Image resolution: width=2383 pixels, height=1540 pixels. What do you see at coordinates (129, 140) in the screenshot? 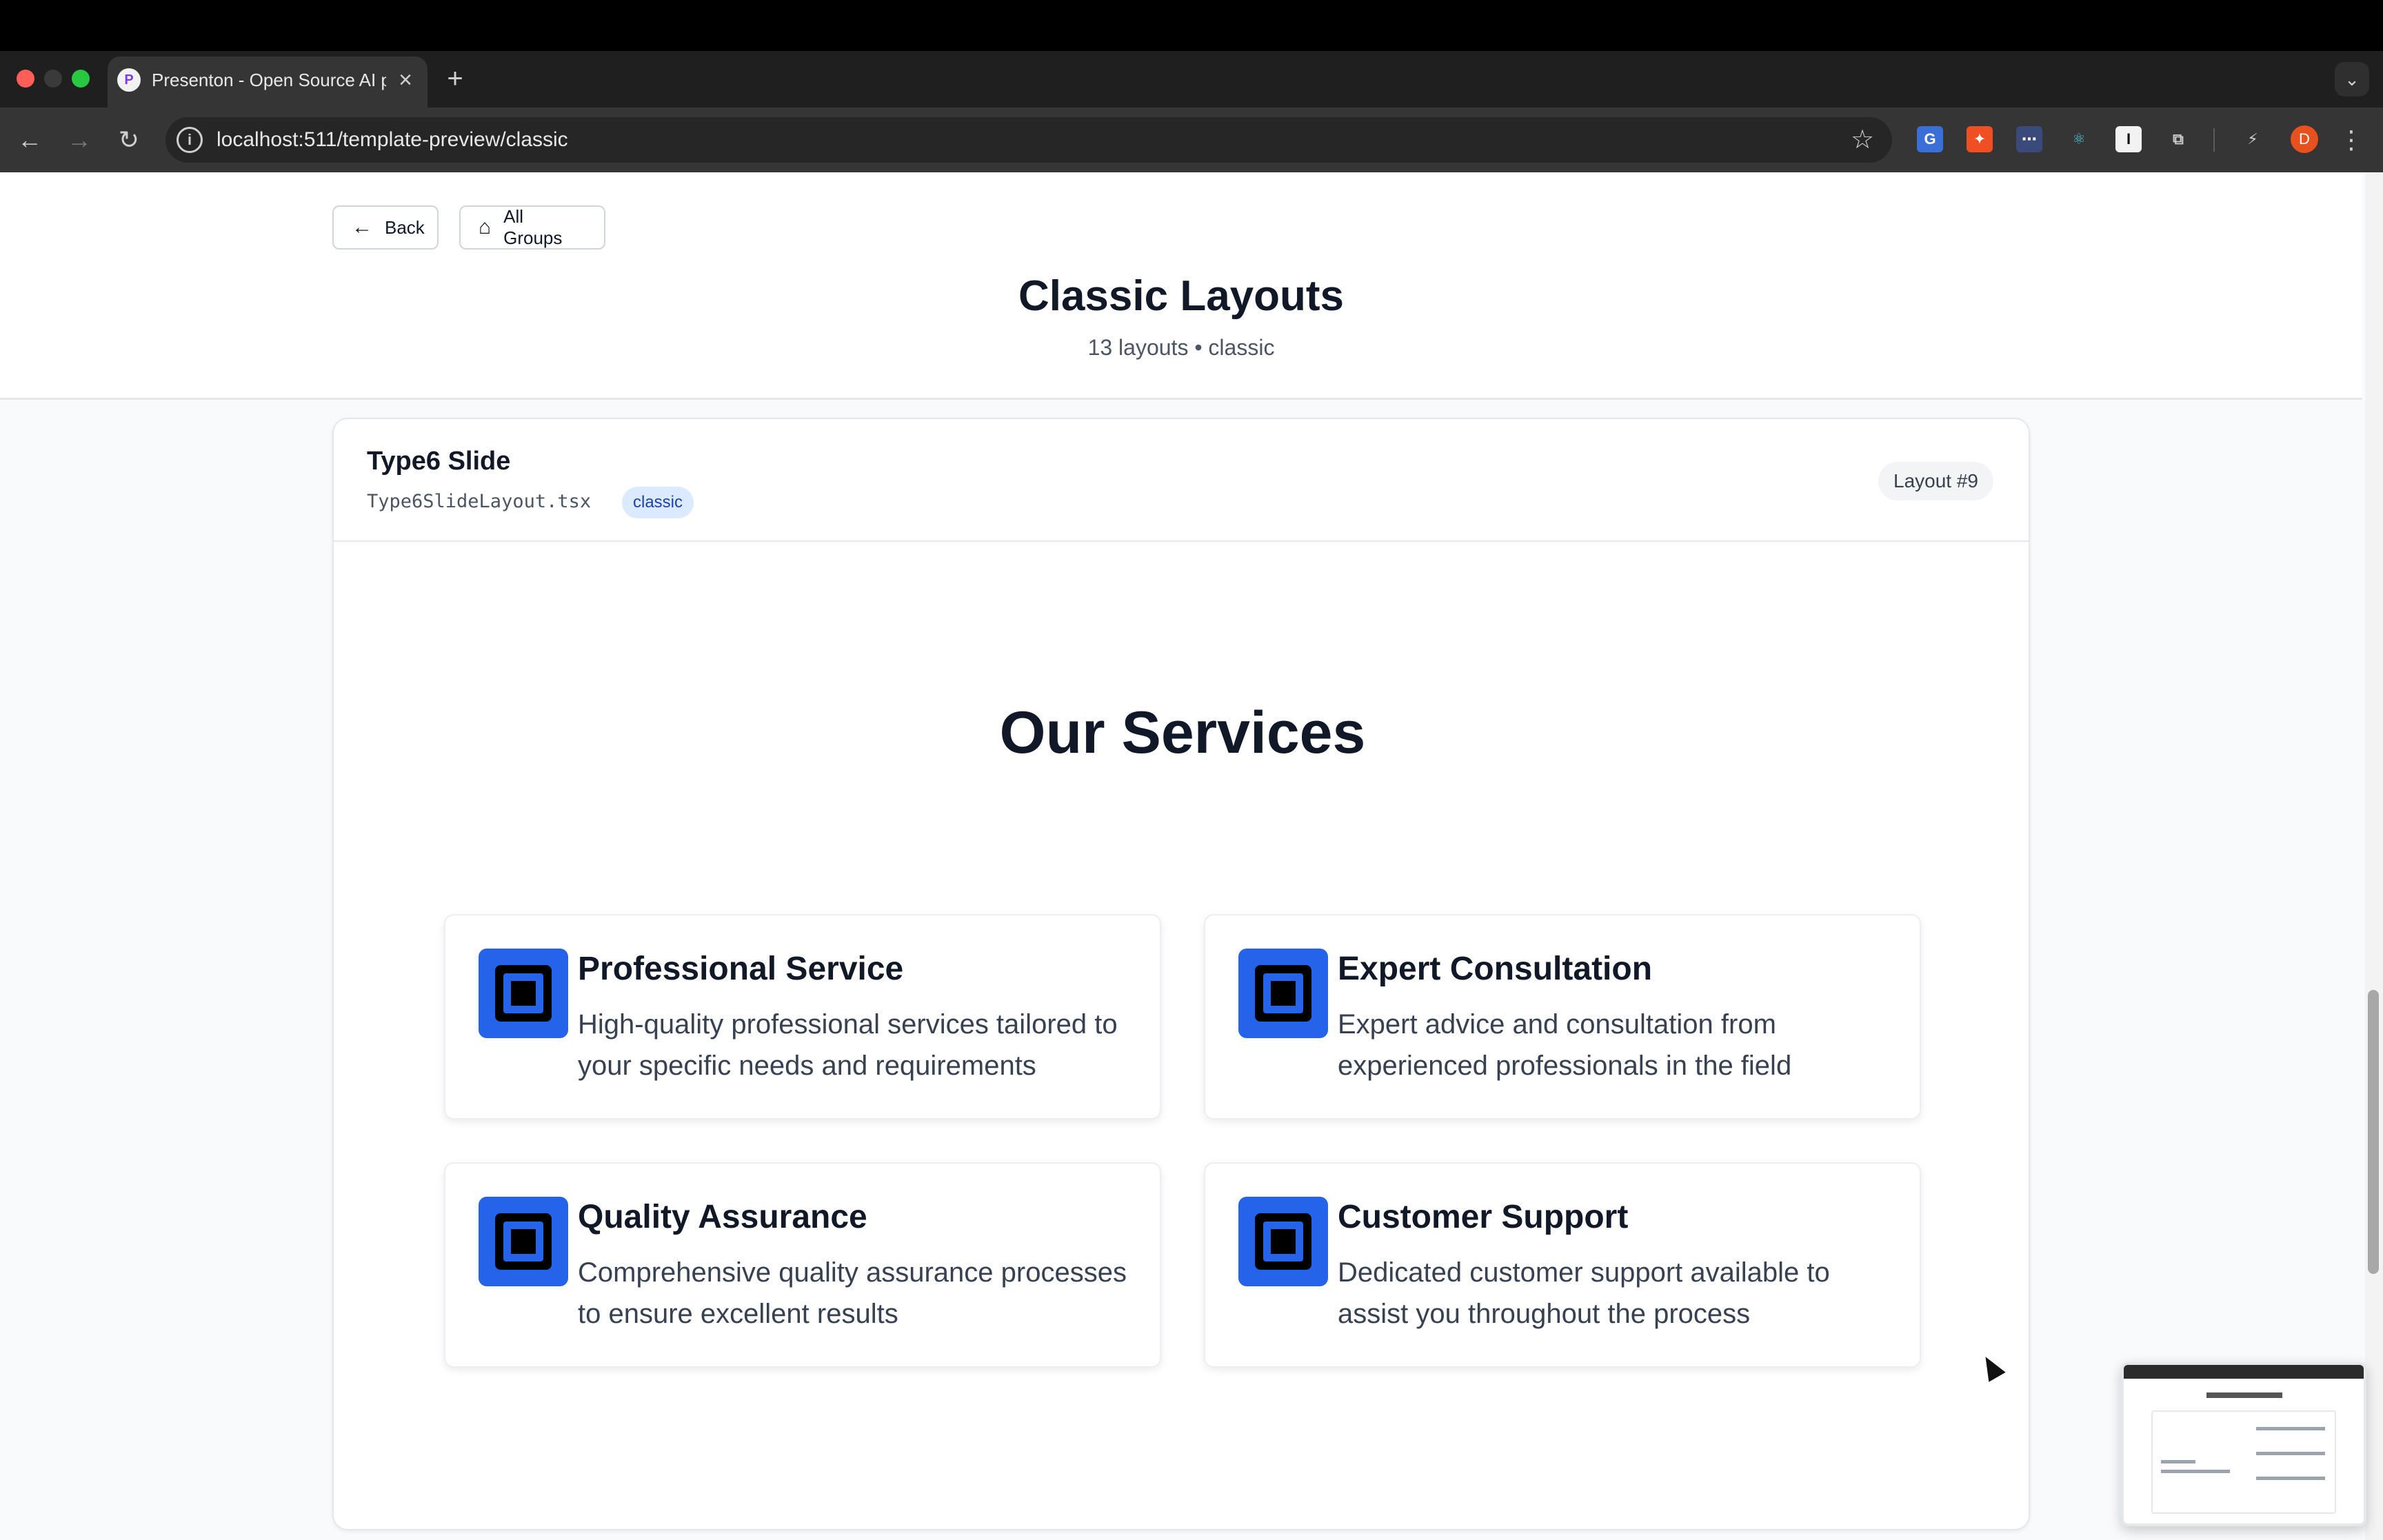
I see `reload-icon: ↻` at bounding box center [129, 140].